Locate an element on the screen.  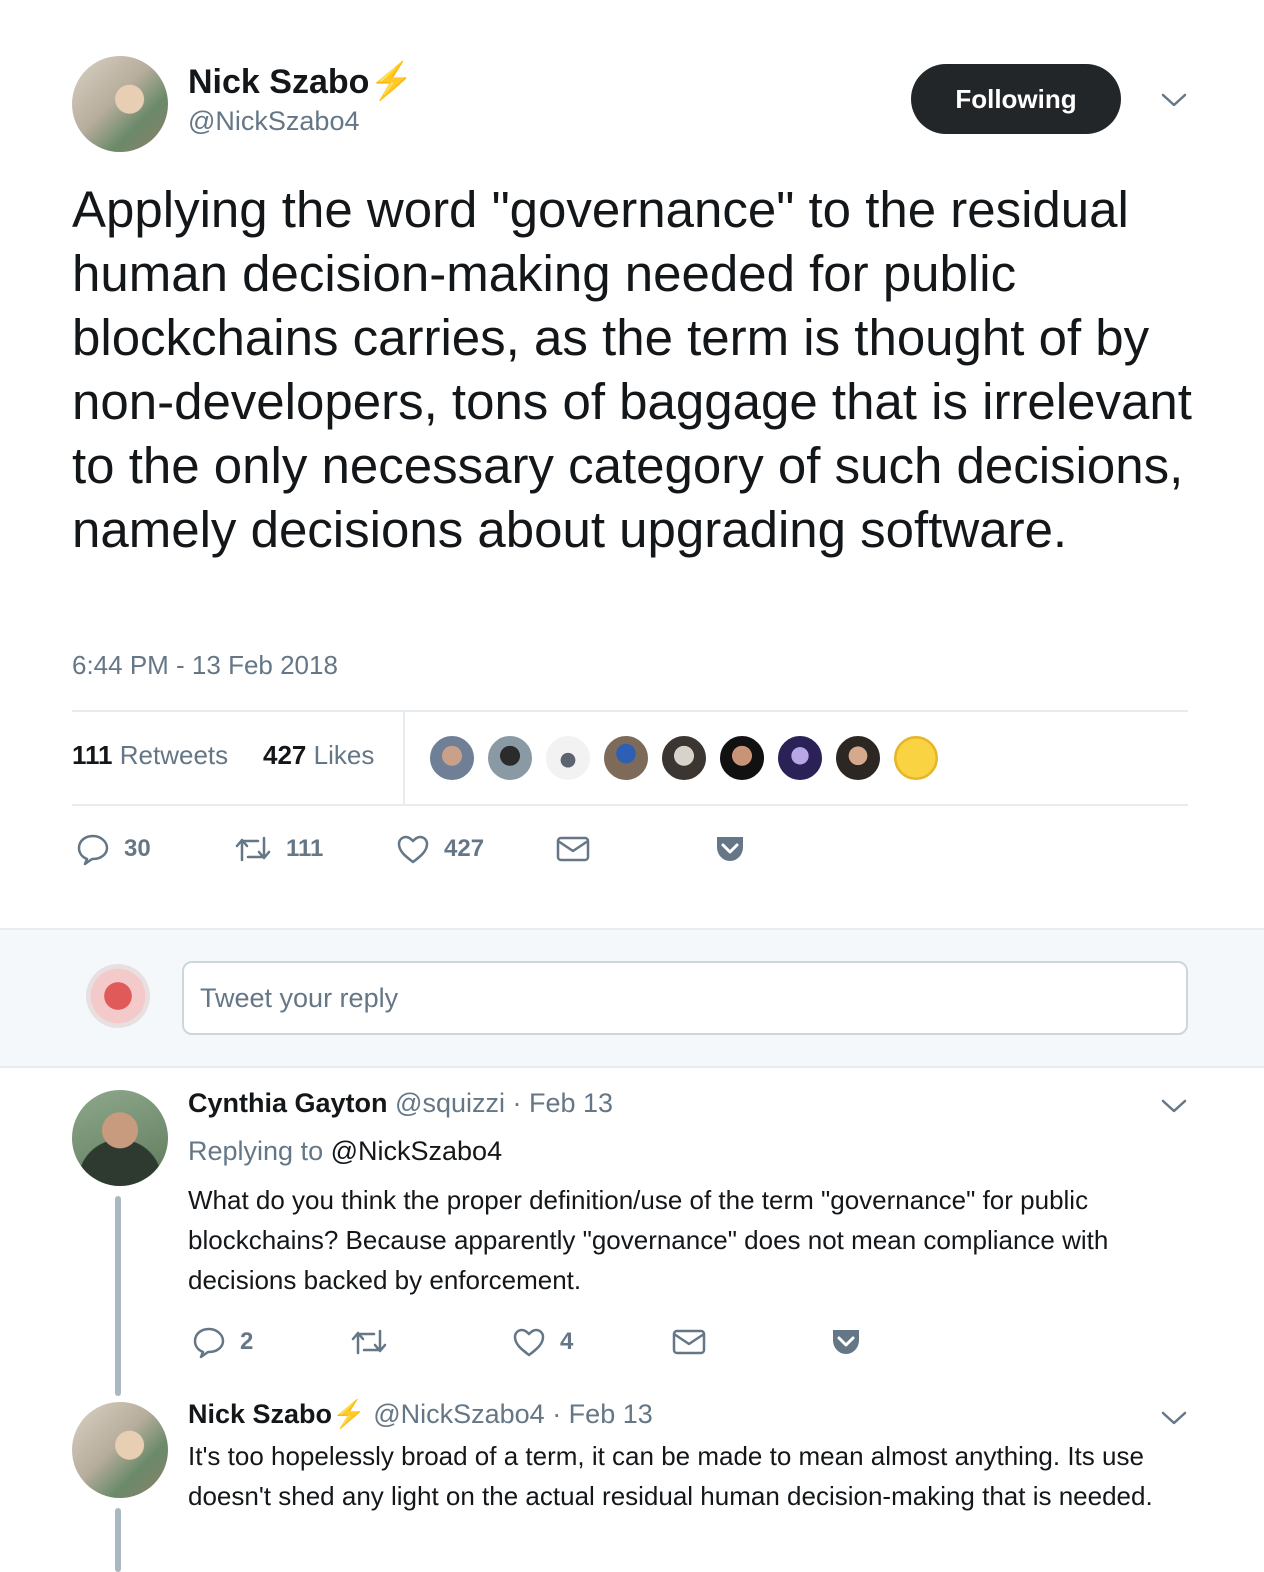
retweet-button is located at coordinates (376, 1342).